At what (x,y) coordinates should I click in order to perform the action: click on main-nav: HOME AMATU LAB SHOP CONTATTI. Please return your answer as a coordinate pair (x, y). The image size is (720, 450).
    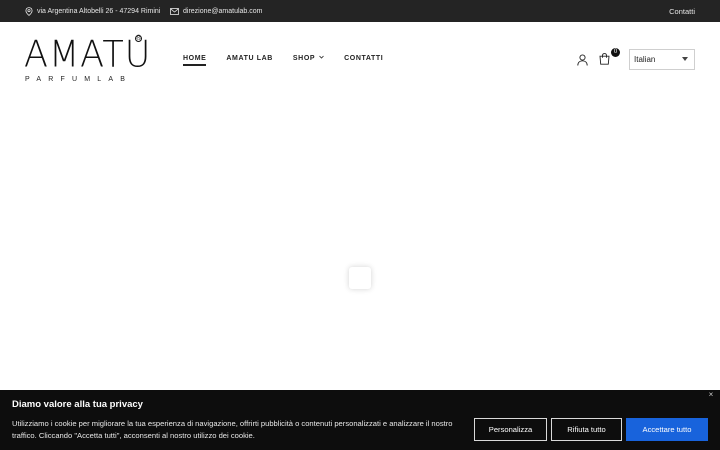
    Looking at the image, I should click on (293, 58).